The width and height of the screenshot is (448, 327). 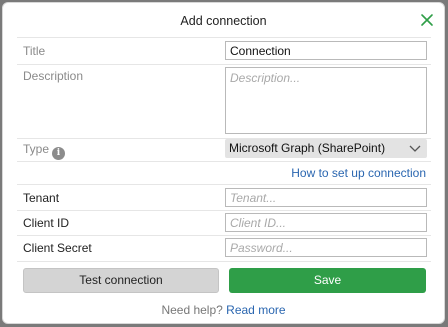 I want to click on close-icon, so click(x=427, y=20).